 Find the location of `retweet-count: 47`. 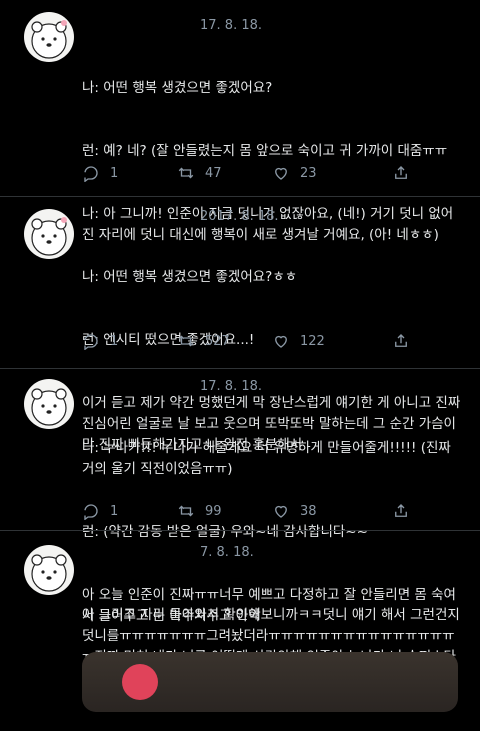

retweet-count: 47 is located at coordinates (213, 173).